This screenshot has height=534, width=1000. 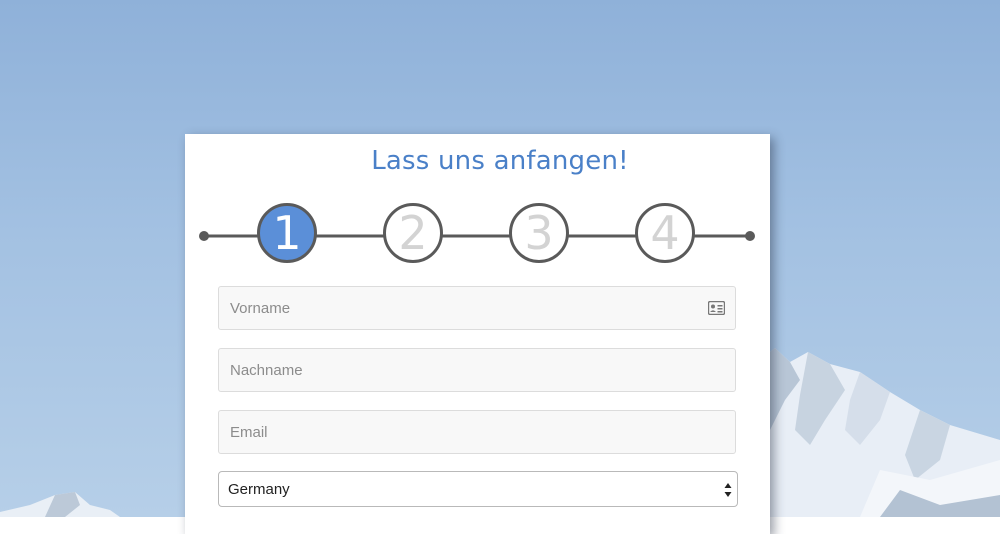 I want to click on first-name-field-wrapper, so click(x=477, y=308).